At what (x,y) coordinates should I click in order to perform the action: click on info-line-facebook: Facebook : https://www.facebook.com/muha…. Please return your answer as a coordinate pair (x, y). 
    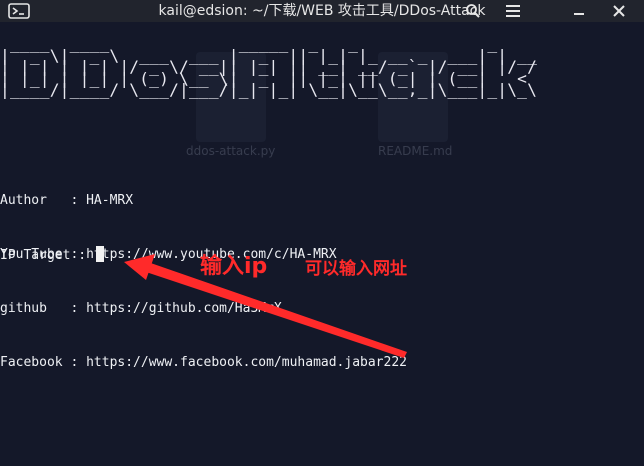
    Looking at the image, I should click on (203, 362).